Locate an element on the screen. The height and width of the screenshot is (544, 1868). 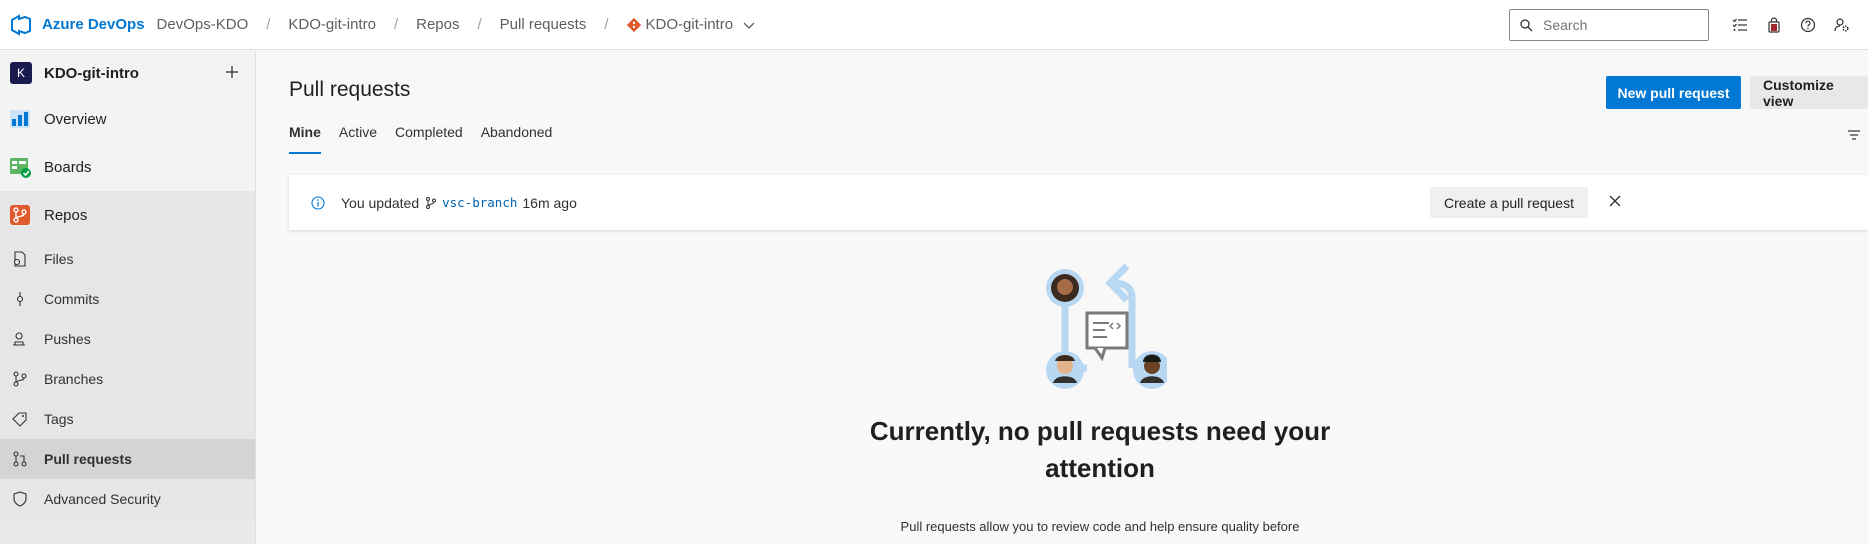
help-icon is located at coordinates (1808, 25).